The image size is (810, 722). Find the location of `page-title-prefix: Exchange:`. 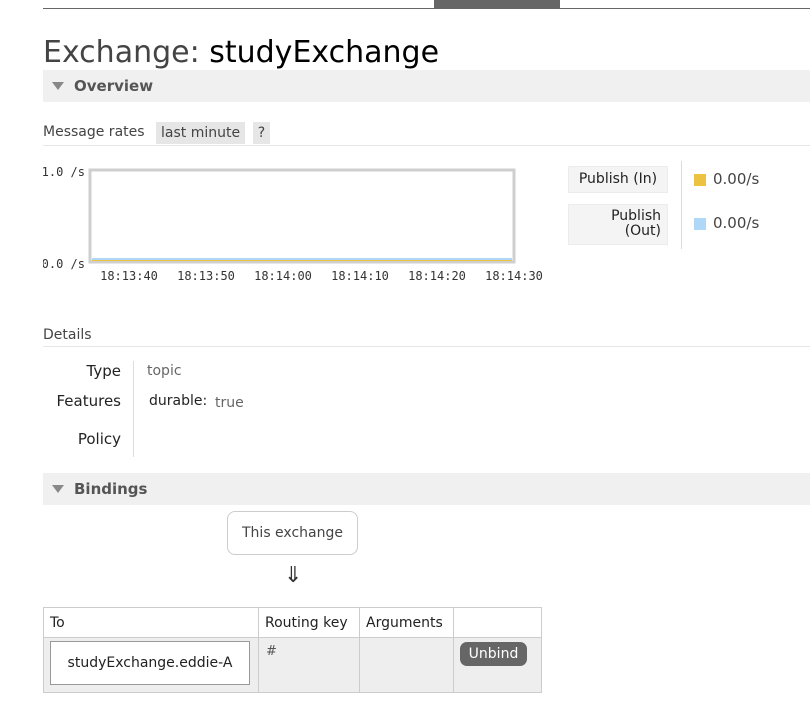

page-title-prefix: Exchange: is located at coordinates (126, 52).